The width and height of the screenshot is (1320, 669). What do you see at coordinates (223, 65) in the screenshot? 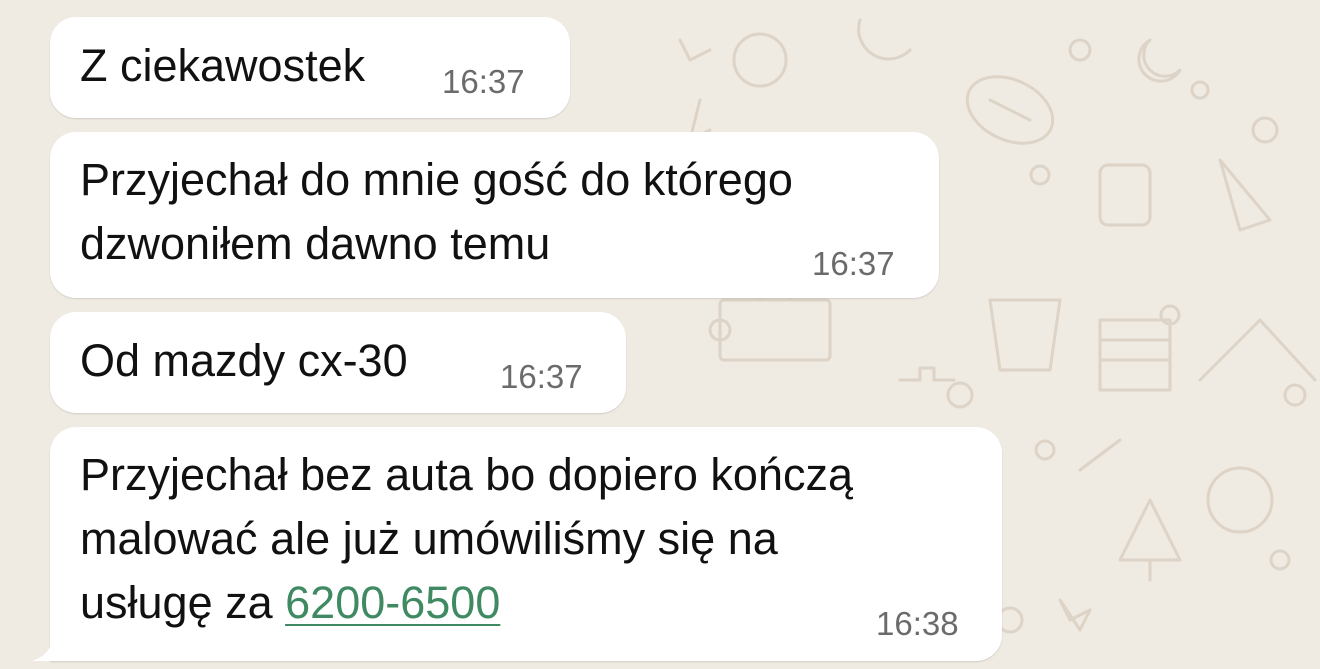
I see `message-text: Z ciekawostek` at bounding box center [223, 65].